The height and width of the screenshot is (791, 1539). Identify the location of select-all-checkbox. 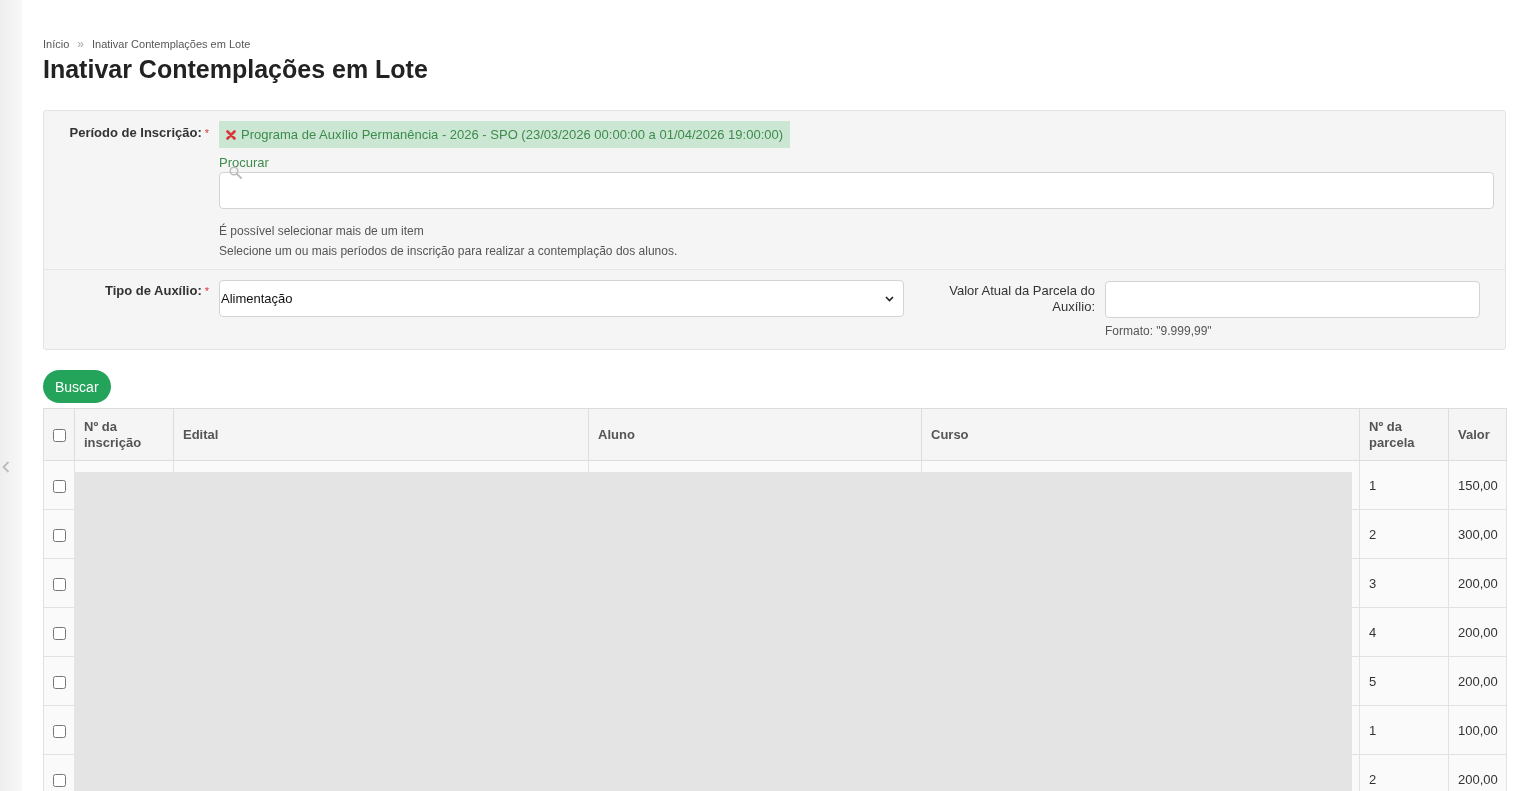
(59, 435).